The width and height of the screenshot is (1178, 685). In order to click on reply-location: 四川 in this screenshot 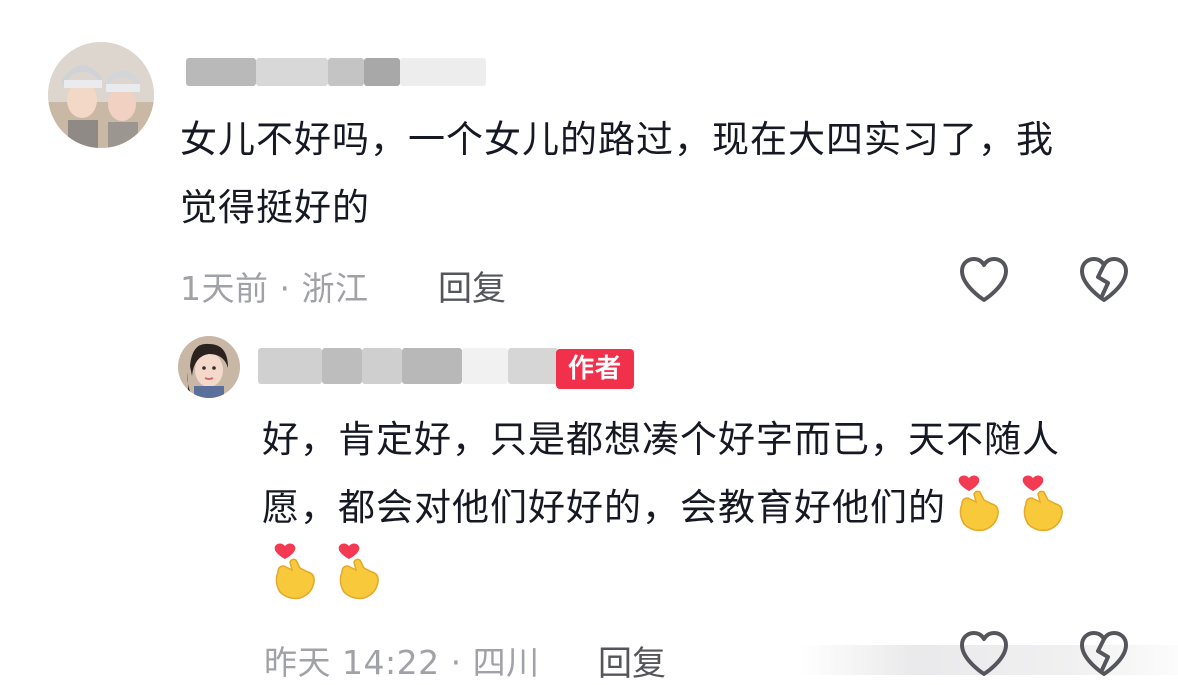, I will do `click(506, 662)`.